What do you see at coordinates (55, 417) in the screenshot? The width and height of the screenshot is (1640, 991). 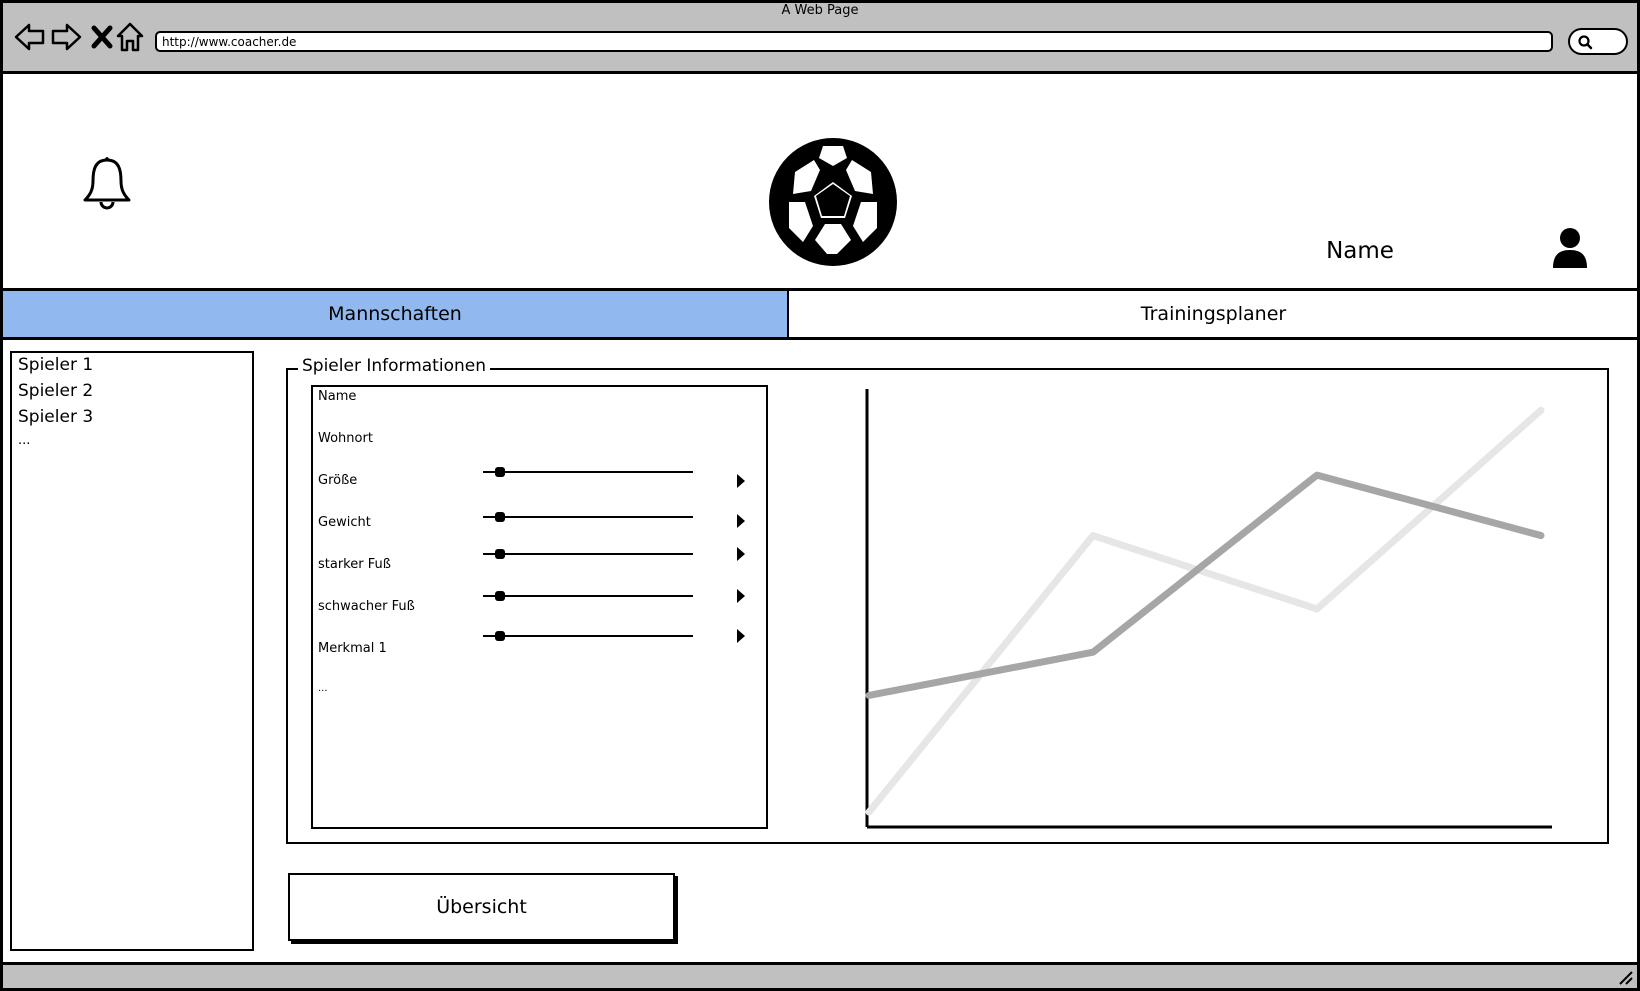 I see `player-list-item: Spieler 3` at bounding box center [55, 417].